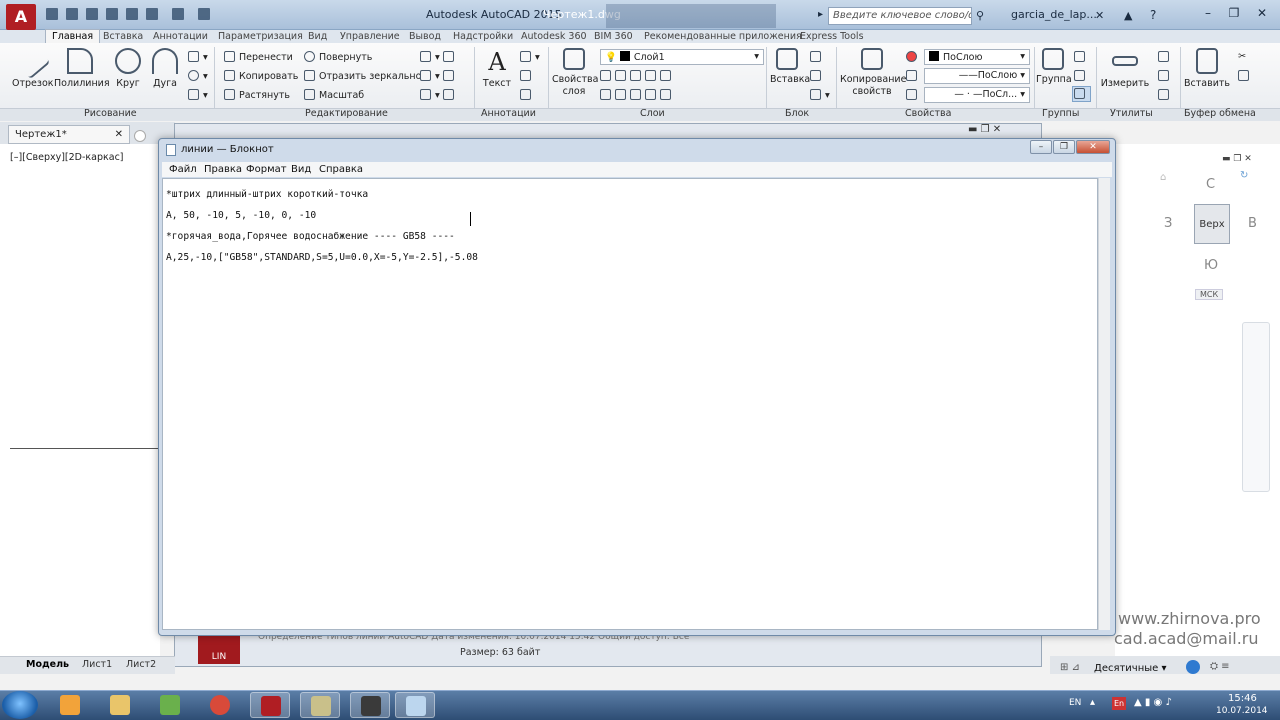  Describe the element at coordinates (165, 68) in the screenshot. I see `arc-button: Дуга` at that location.